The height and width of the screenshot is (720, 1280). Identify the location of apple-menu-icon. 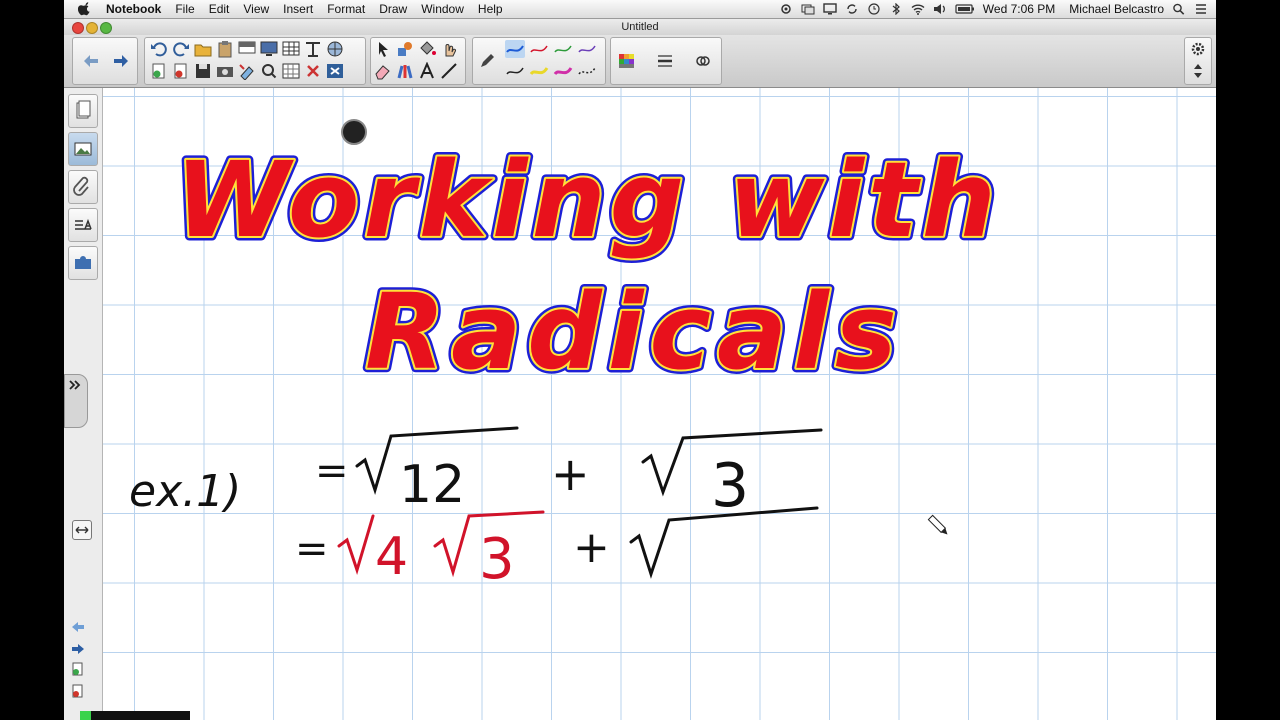
(85, 9).